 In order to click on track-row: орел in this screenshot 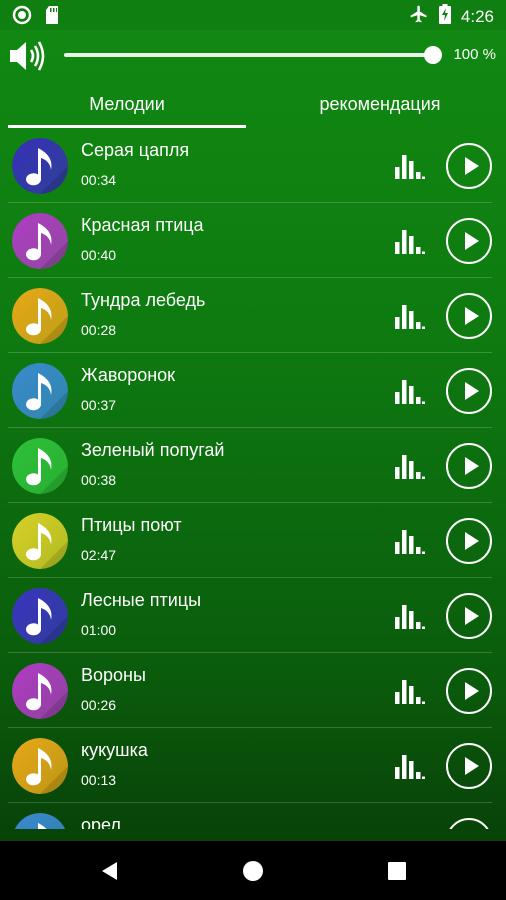, I will do `click(250, 816)`.